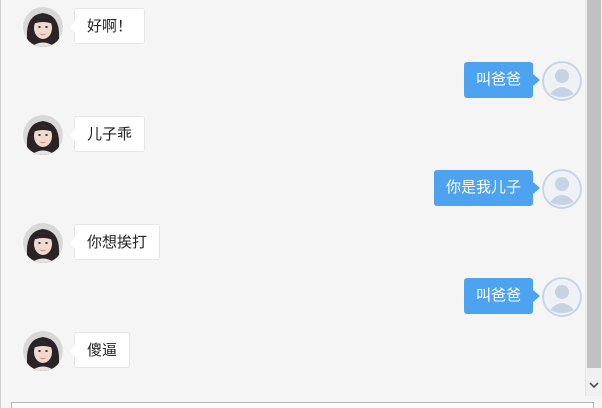 This screenshot has width=602, height=408. I want to click on message-row: 好啊！, so click(293, 28).